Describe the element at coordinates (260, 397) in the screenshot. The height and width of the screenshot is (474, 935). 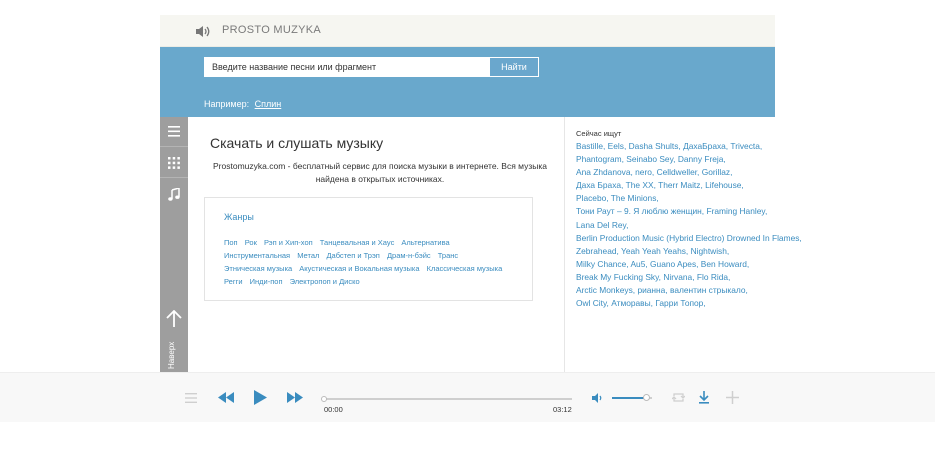
I see `play-icon` at that location.